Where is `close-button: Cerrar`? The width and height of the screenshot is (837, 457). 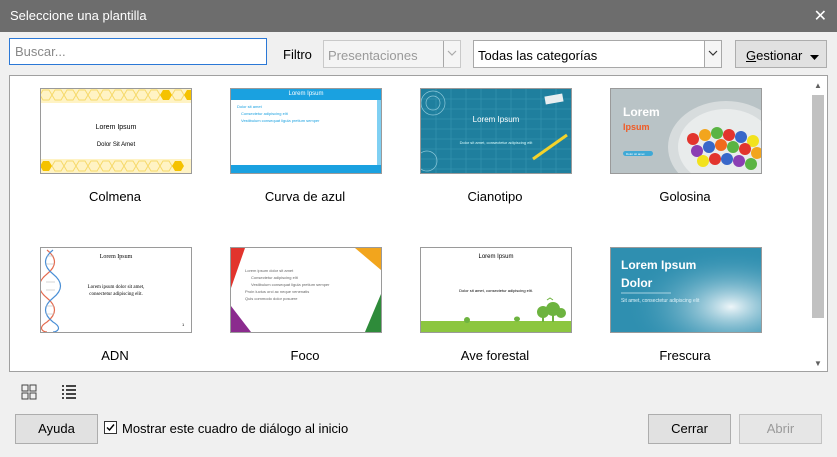
close-button: Cerrar is located at coordinates (689, 429).